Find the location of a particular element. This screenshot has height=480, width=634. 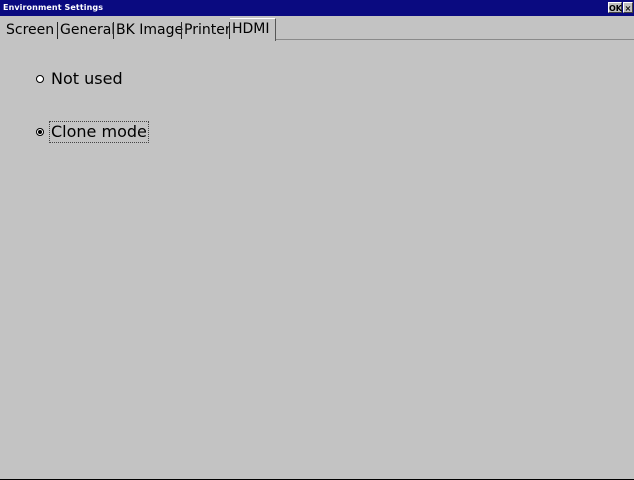

tab-bk-image: BK Image is located at coordinates (149, 30).